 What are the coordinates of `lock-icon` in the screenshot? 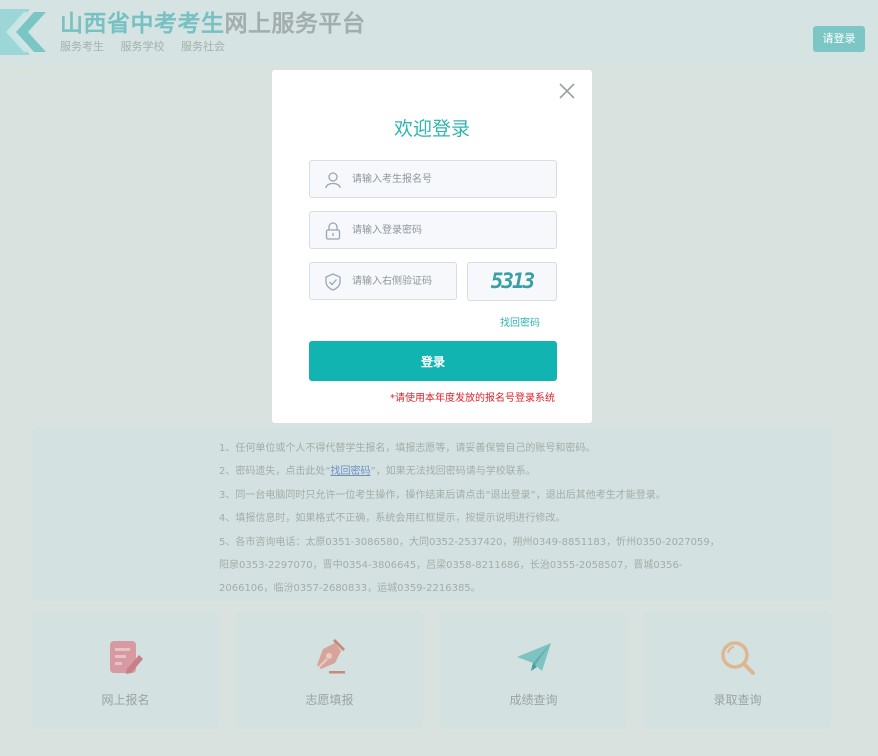 It's located at (333, 231).